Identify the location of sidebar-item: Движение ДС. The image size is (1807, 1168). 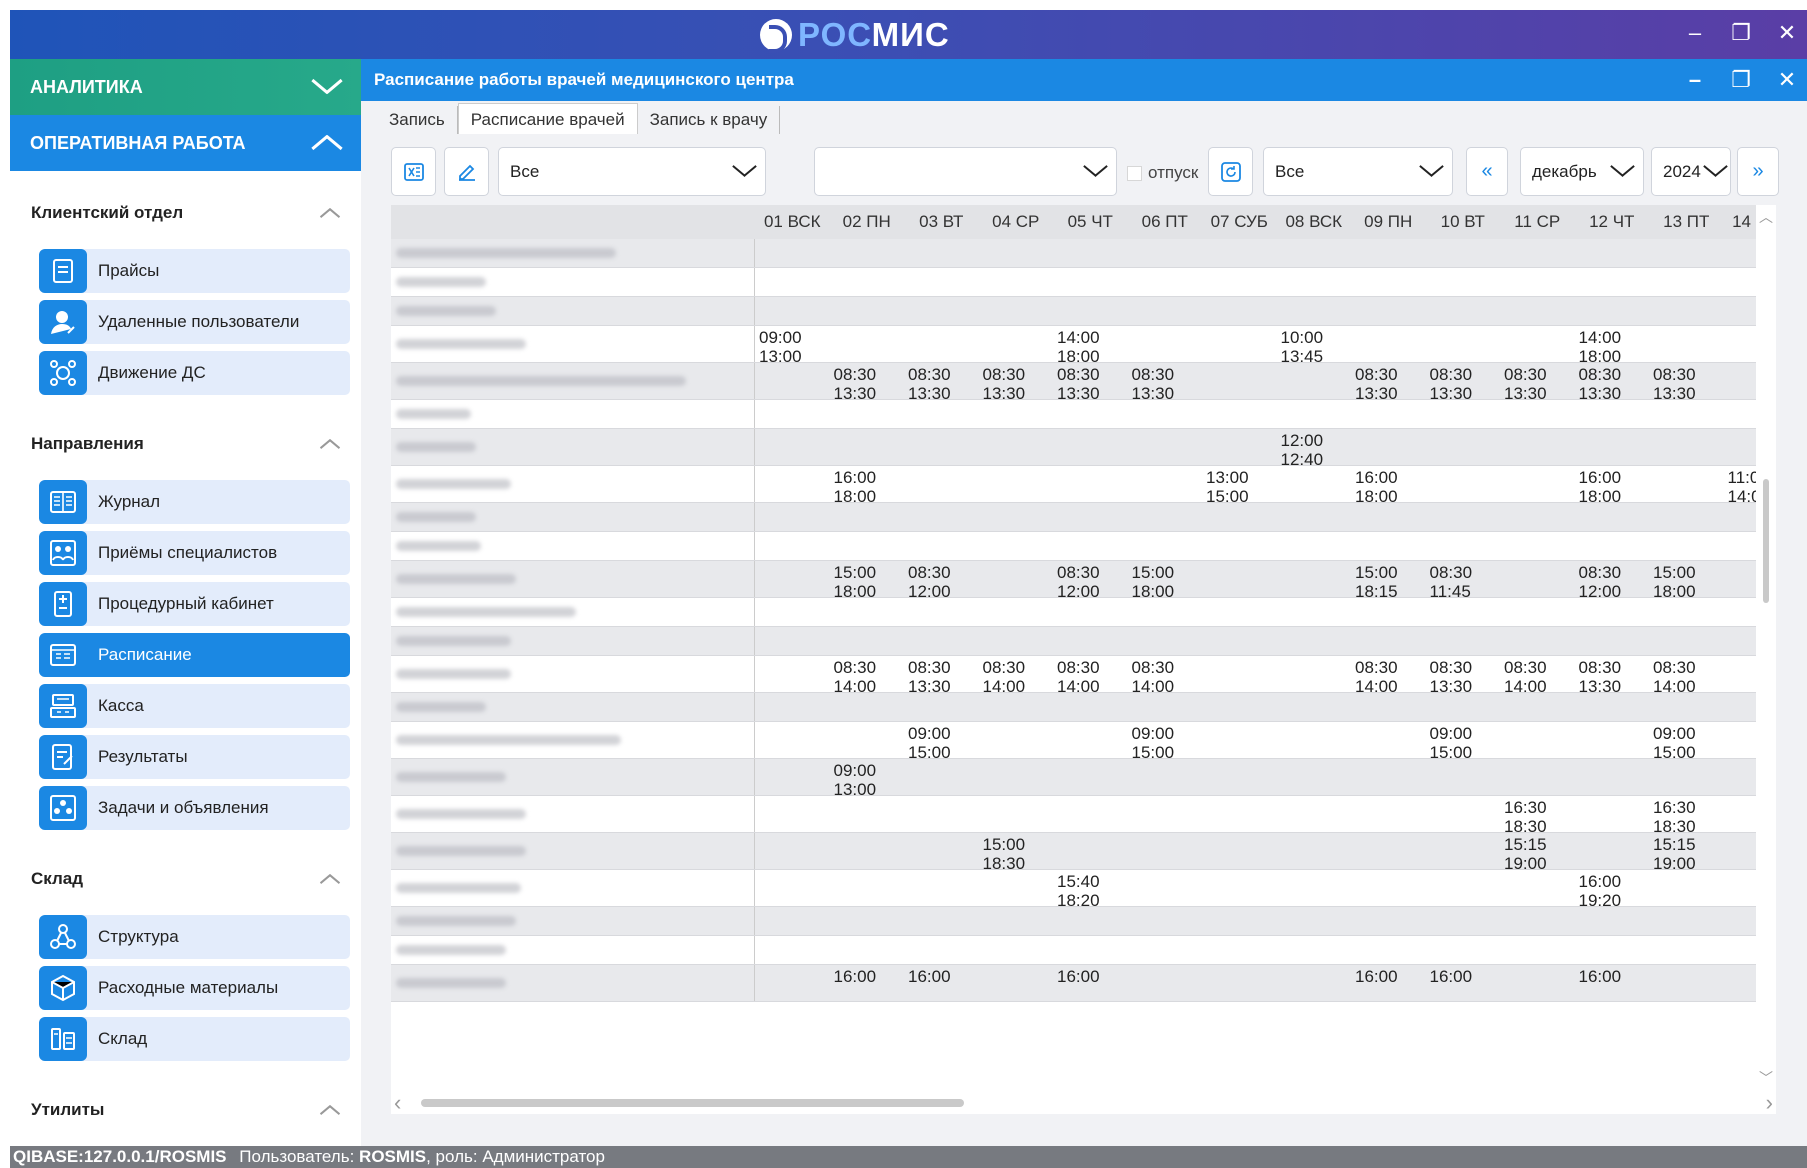
(194, 373).